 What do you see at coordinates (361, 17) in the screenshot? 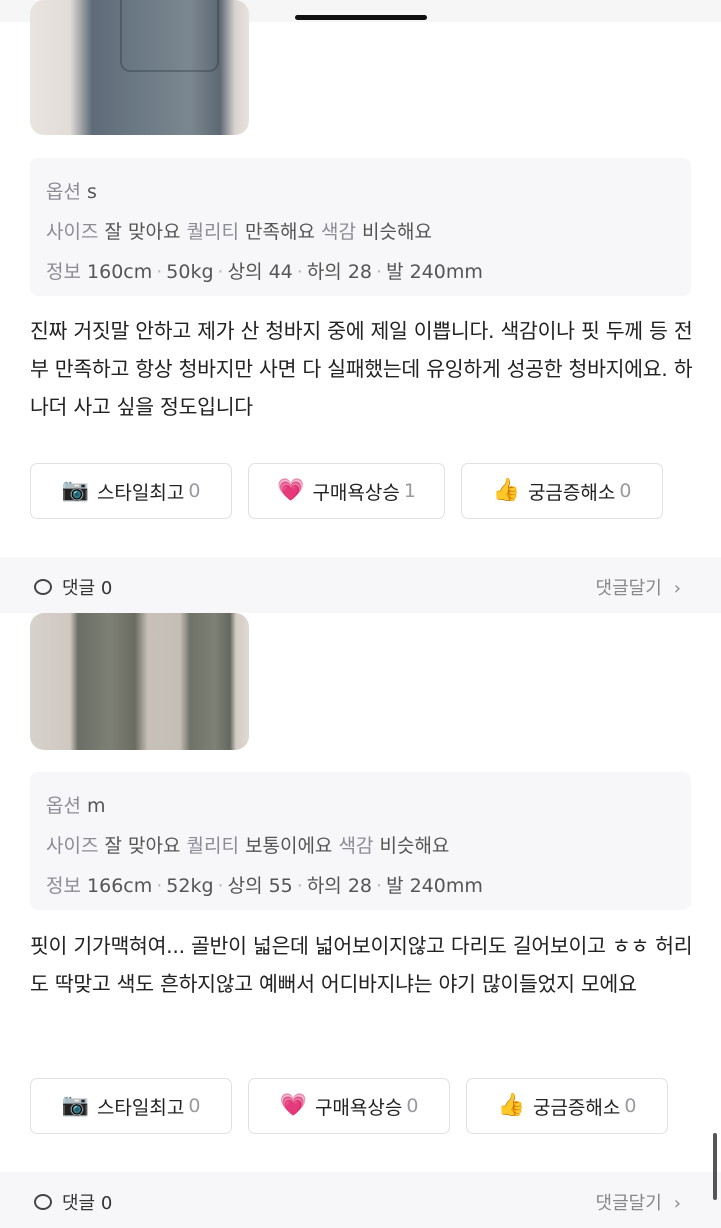
I see `sheet-handle` at bounding box center [361, 17].